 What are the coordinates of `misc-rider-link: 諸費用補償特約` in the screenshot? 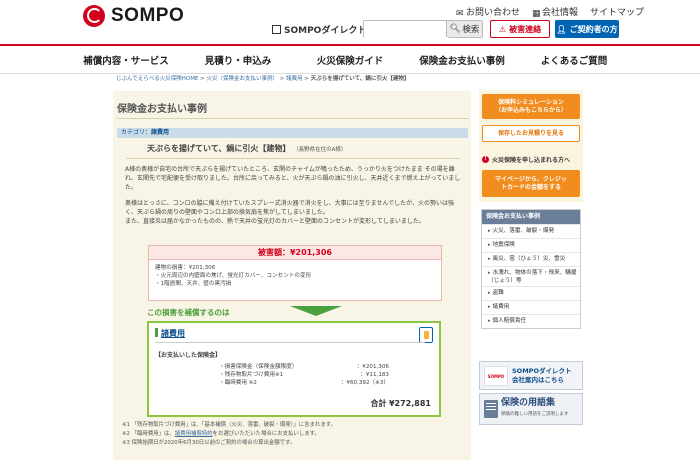 It's located at (194, 434).